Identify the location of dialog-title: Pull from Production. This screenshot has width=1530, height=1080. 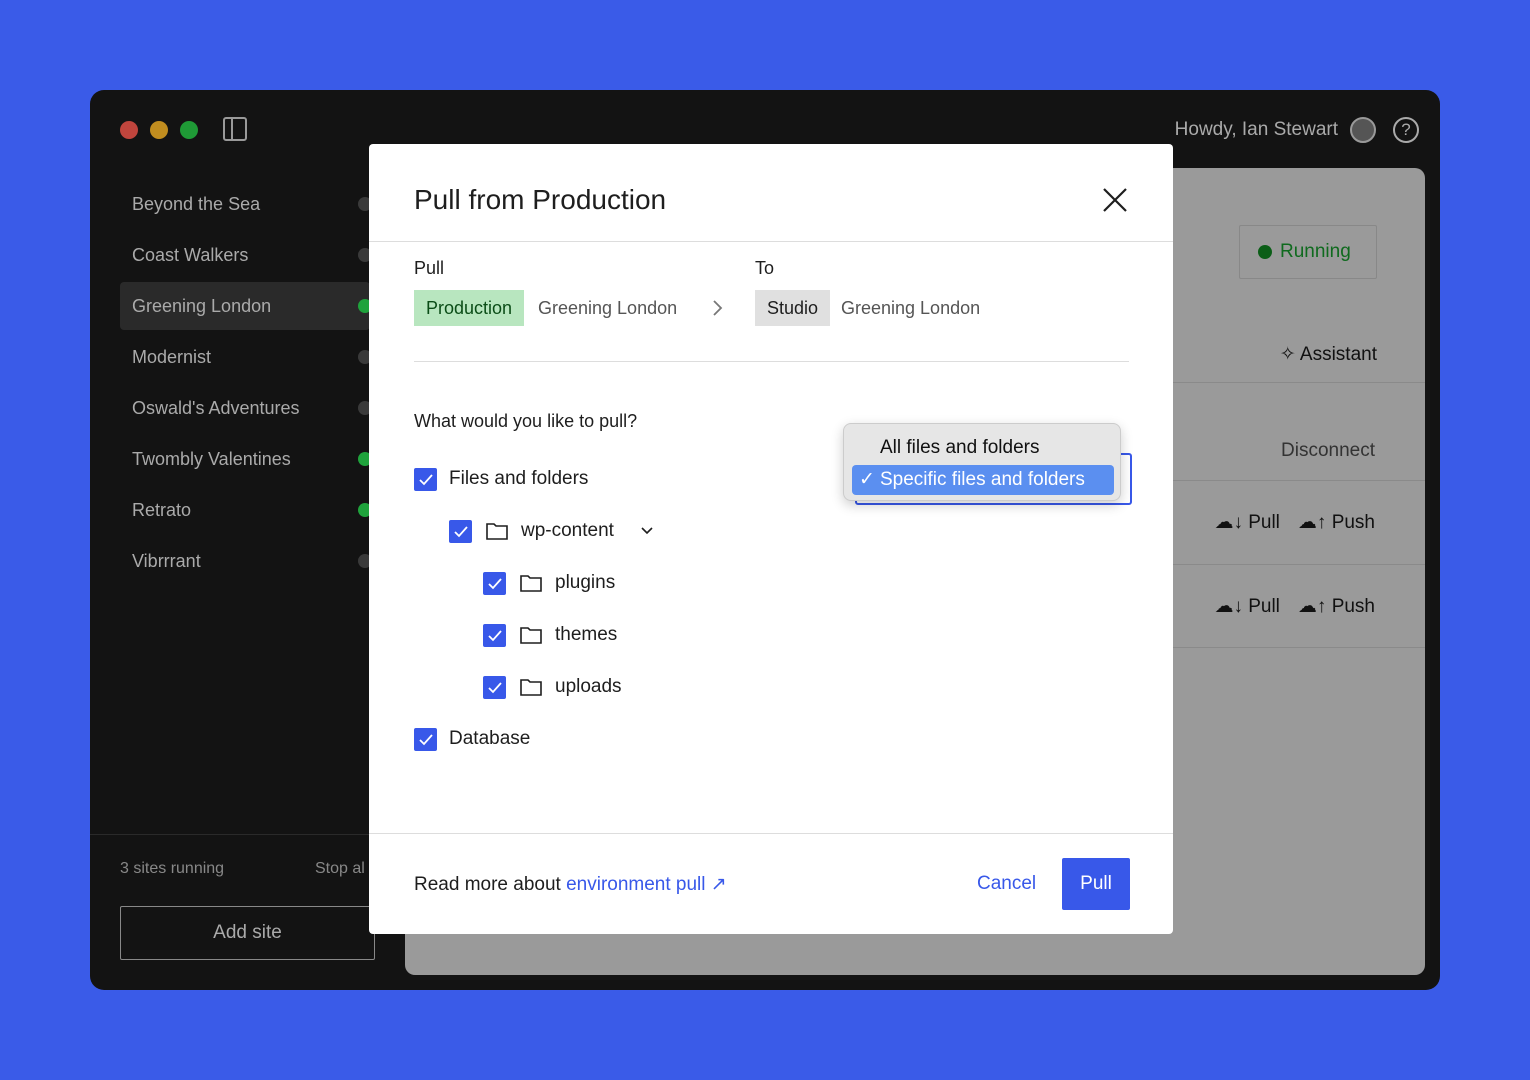
(540, 199).